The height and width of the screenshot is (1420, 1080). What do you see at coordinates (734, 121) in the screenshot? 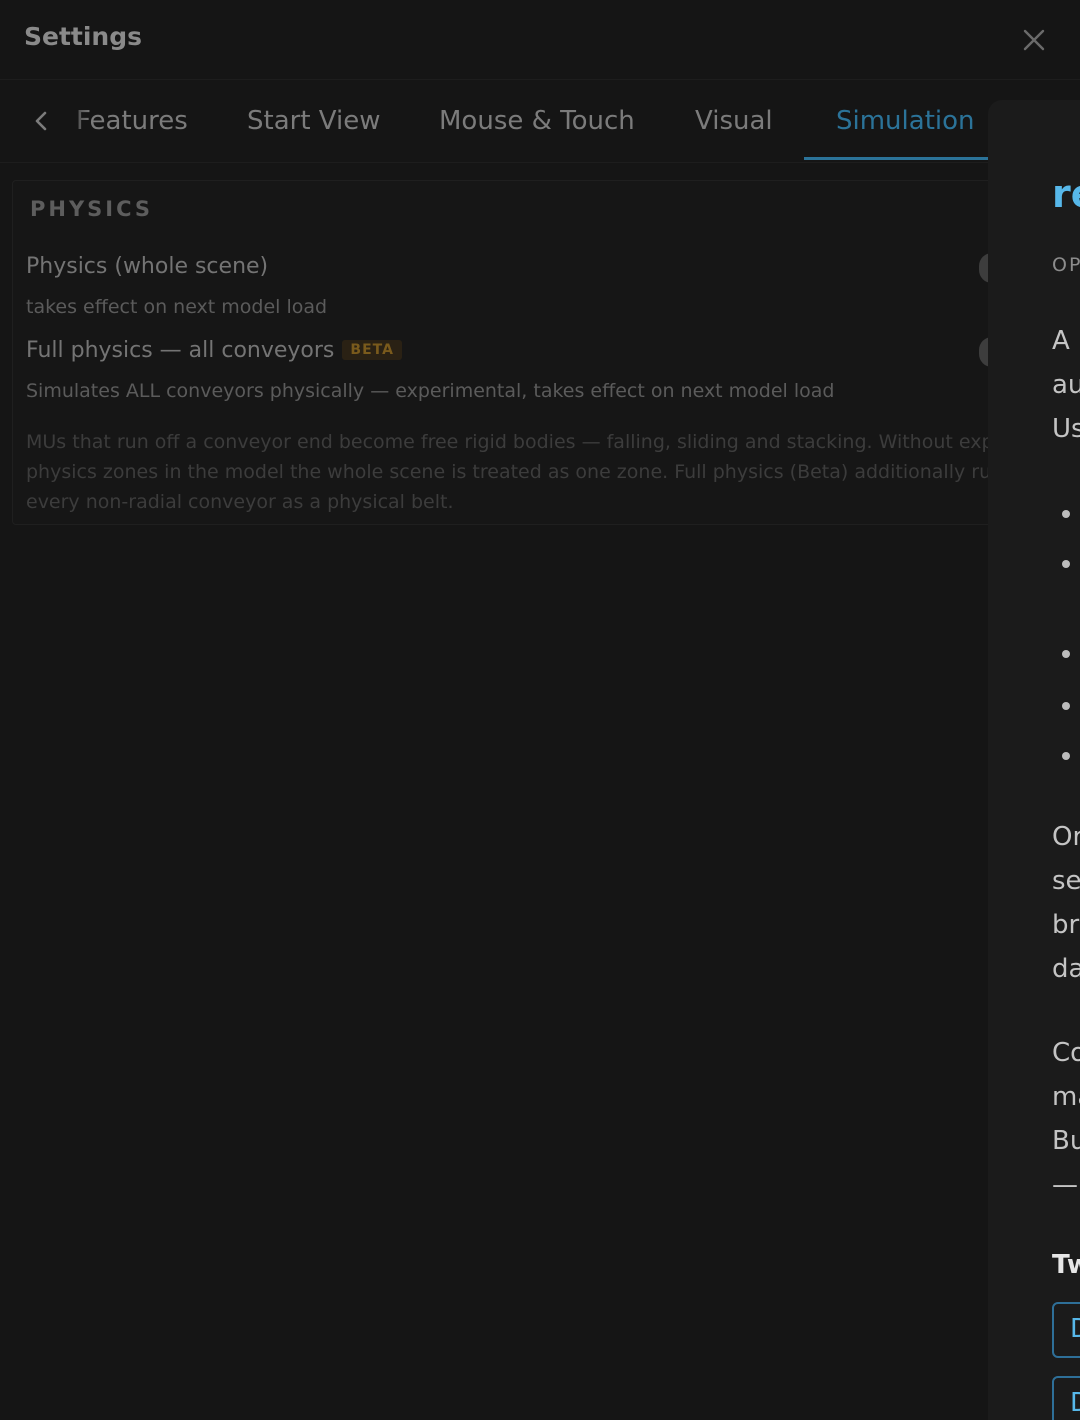
I see `tab-visual: Visual` at bounding box center [734, 121].